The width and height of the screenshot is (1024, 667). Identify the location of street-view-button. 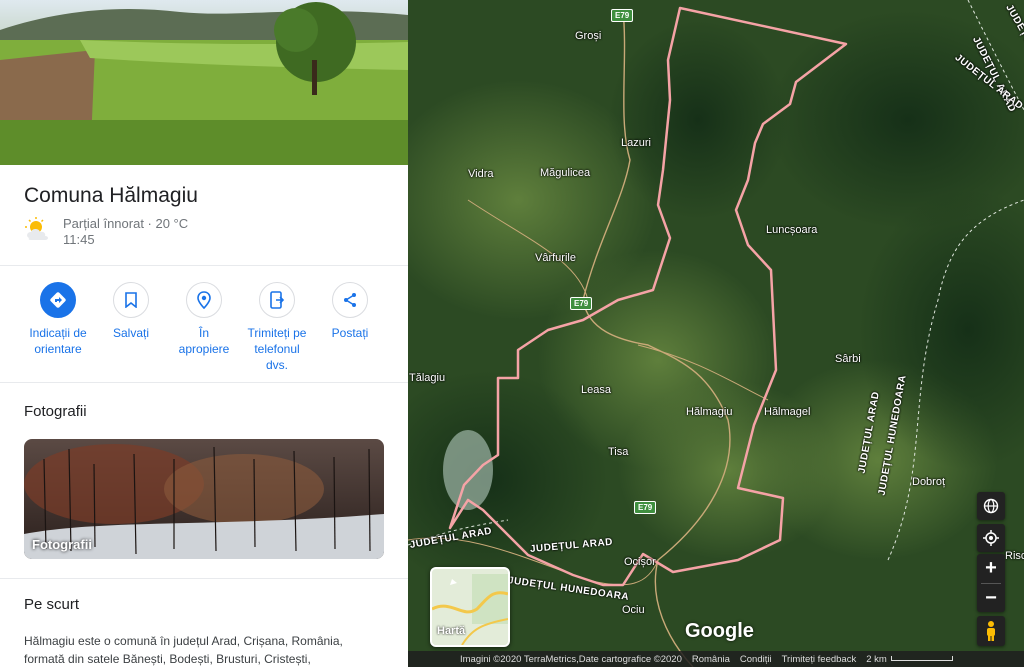
(991, 631).